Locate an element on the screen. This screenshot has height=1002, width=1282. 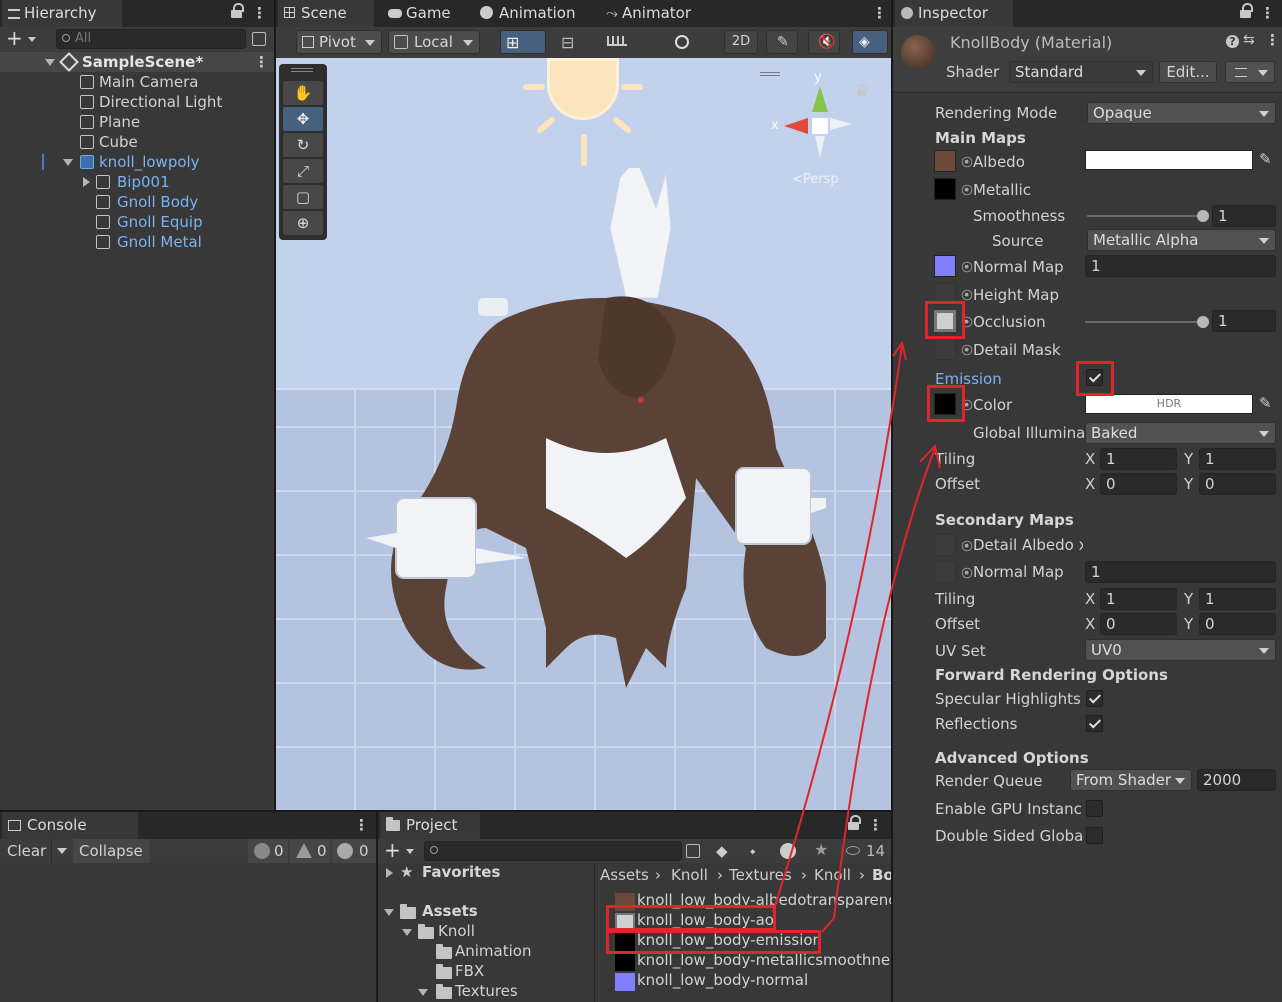
hierarchy-item: Directional Light is located at coordinates (137, 102).